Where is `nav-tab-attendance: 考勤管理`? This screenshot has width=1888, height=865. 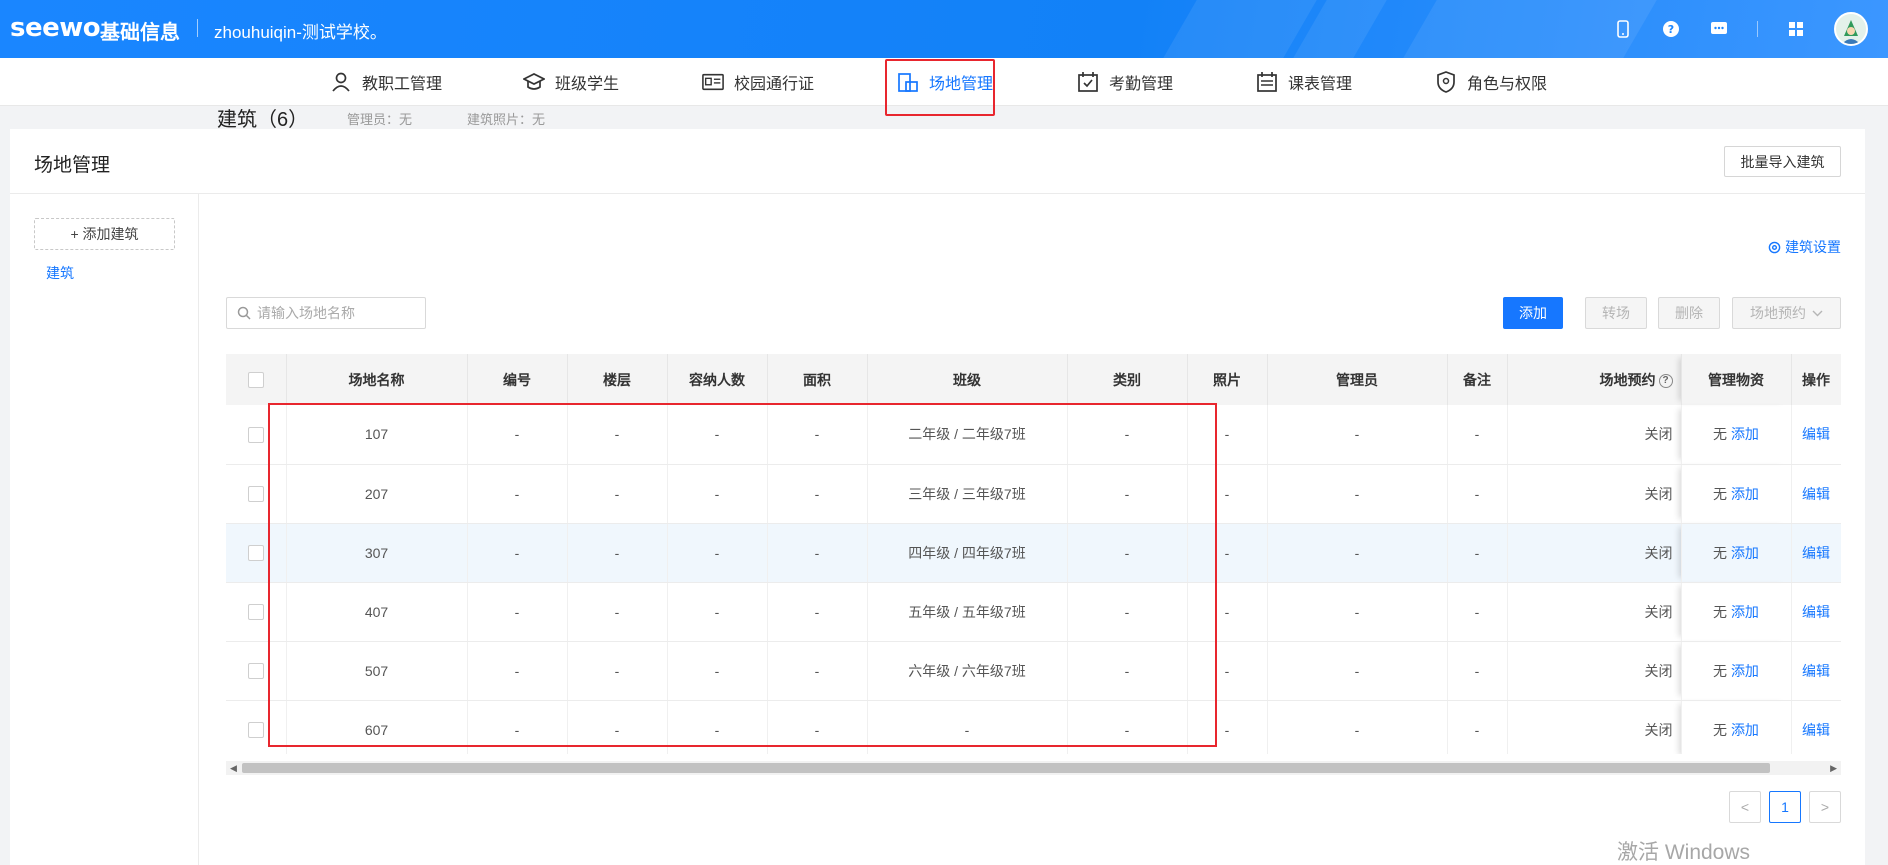 nav-tab-attendance: 考勤管理 is located at coordinates (1125, 82).